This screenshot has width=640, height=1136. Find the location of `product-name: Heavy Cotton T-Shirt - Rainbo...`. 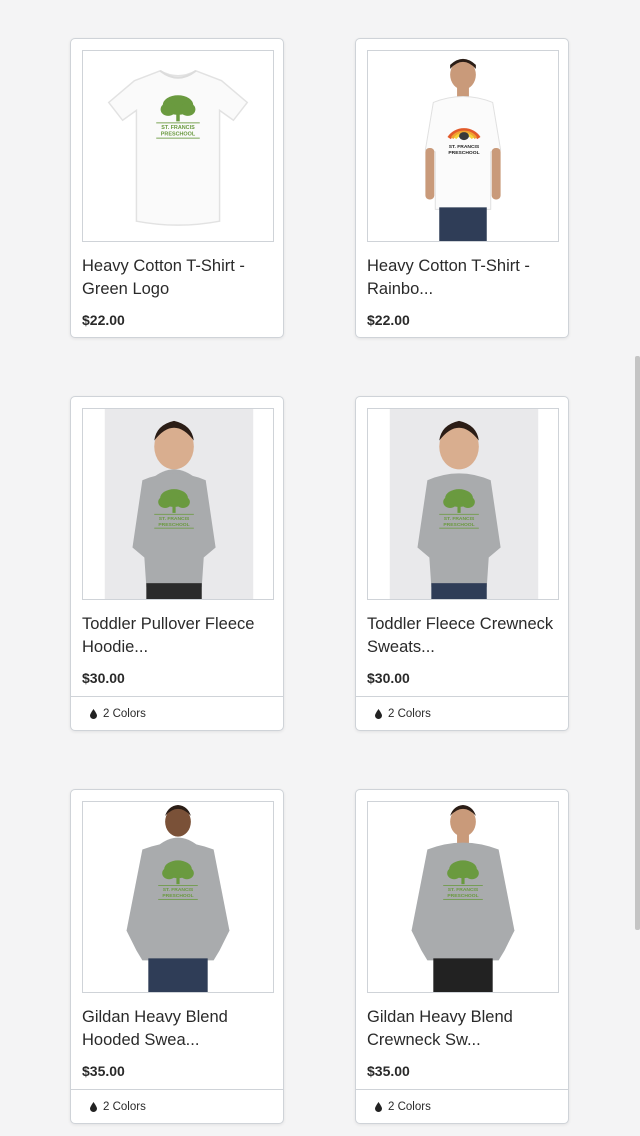

product-name: Heavy Cotton T-Shirt - Rainbo... is located at coordinates (465, 278).